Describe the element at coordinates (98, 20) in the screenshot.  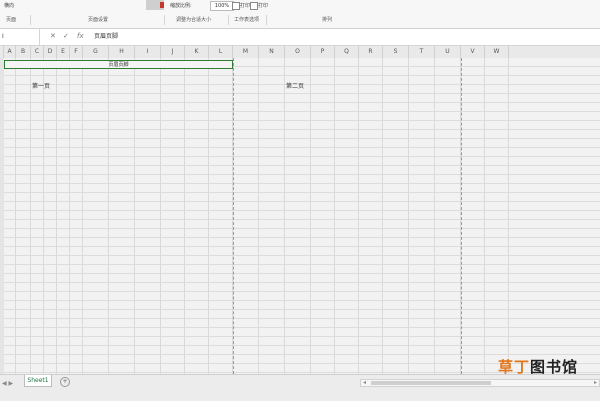
I see `group-label-page-setup: 页面设置` at that location.